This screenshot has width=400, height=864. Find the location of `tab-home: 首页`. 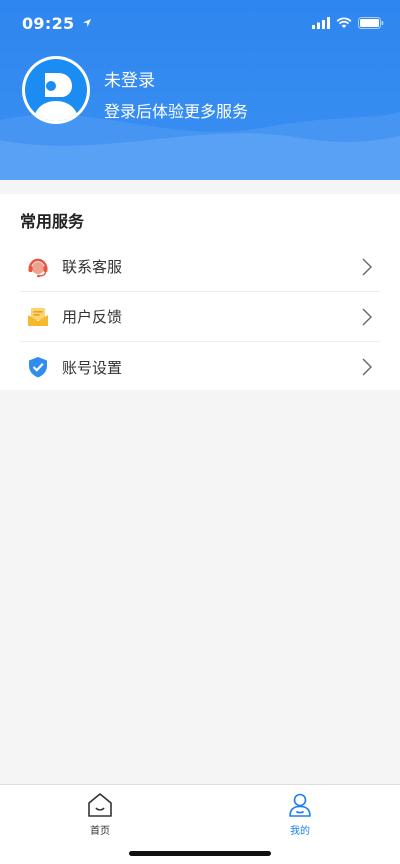

tab-home: 首页 is located at coordinates (100, 816).